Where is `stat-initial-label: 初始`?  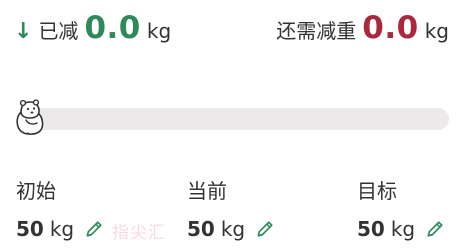
stat-initial-label: 初始 is located at coordinates (36, 191).